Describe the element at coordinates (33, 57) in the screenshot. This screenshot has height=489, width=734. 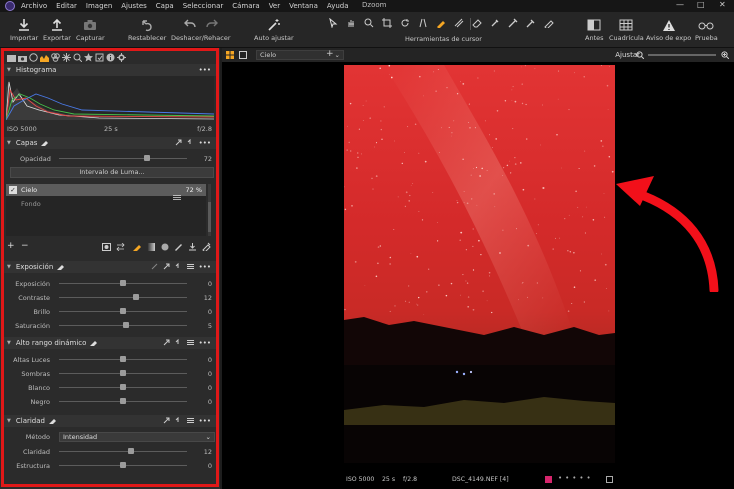
I see `lens-tab-icon` at that location.